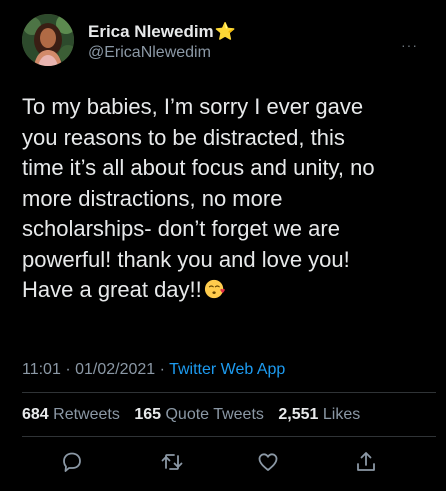  I want to click on tweet-source-link: Twitter Web App, so click(227, 369).